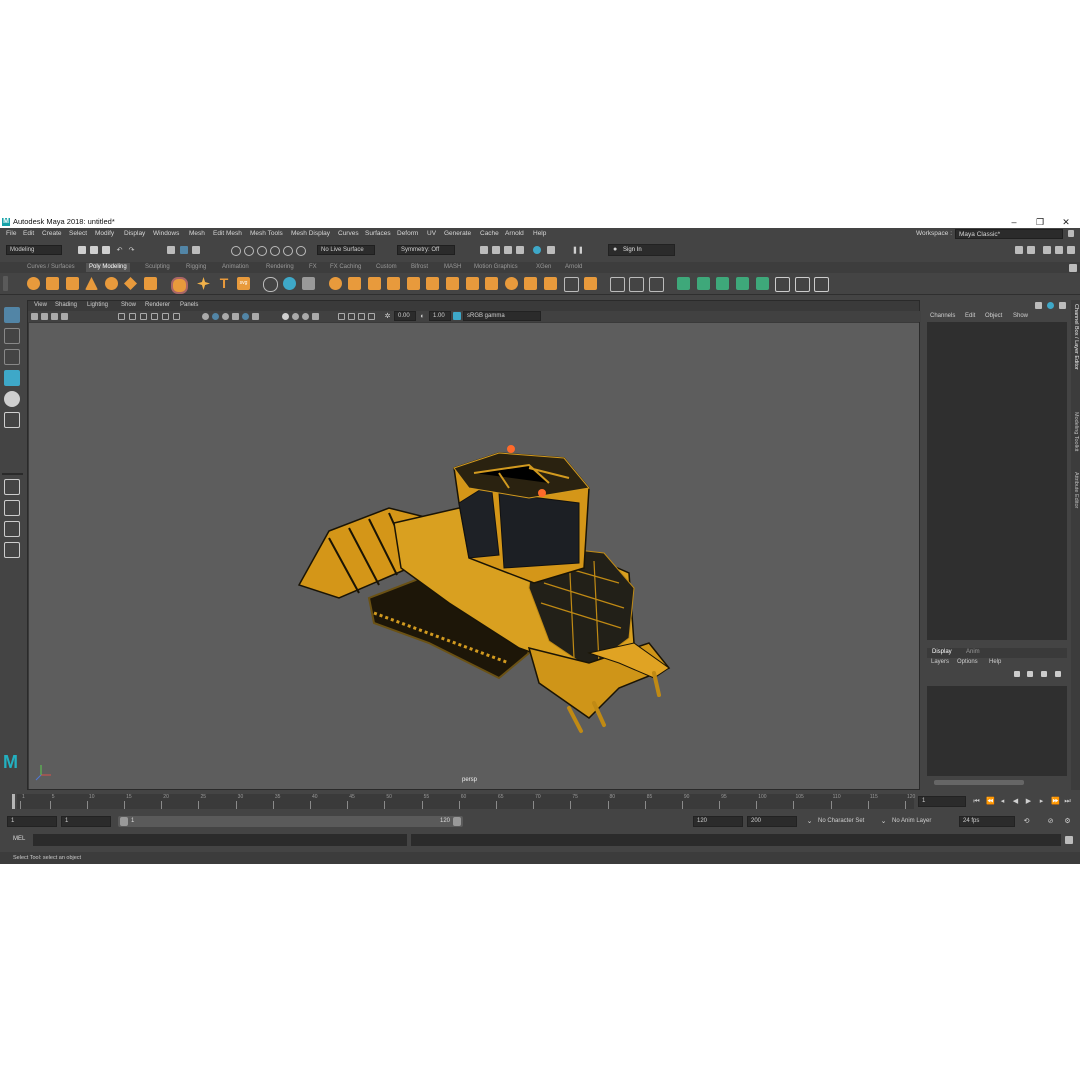 Image resolution: width=1080 pixels, height=1080 pixels. I want to click on tab-motion-graphics: Motion Graphics, so click(496, 267).